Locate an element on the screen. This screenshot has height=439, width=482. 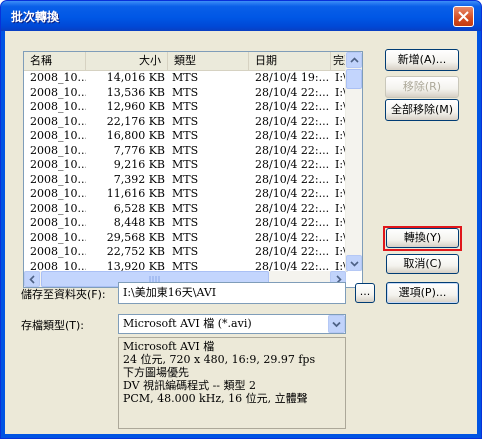
close-button is located at coordinates (463, 16).